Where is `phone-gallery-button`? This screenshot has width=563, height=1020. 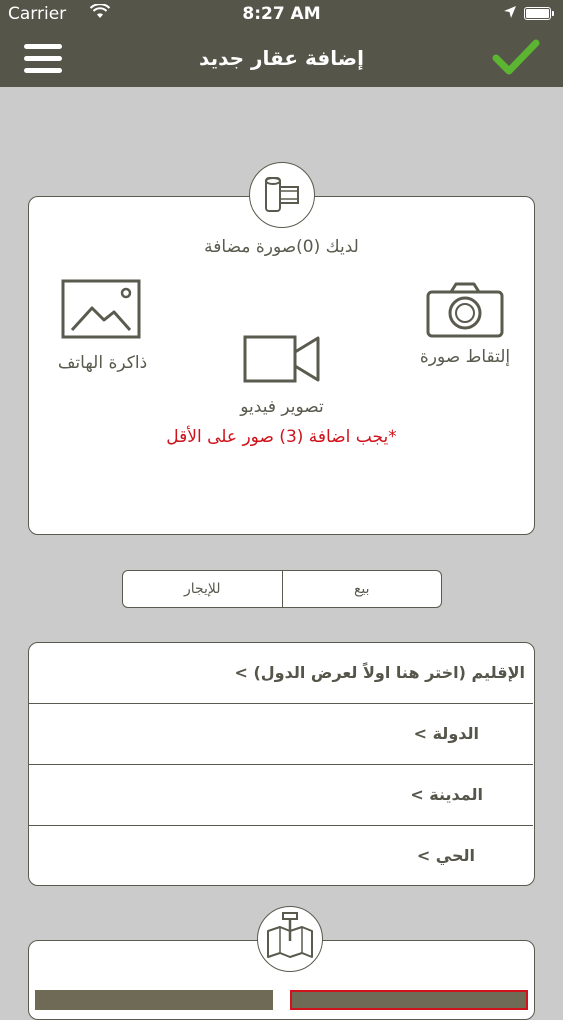 phone-gallery-button is located at coordinates (101, 311).